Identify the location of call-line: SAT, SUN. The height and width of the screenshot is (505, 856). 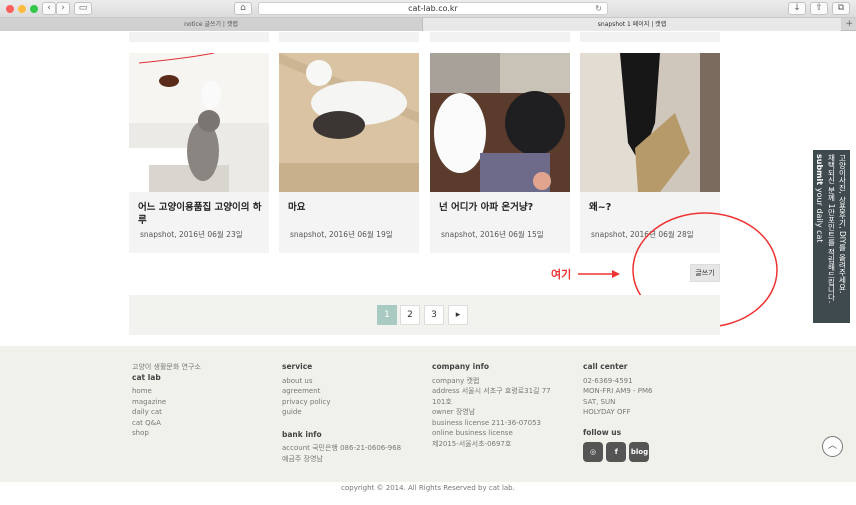
(599, 401).